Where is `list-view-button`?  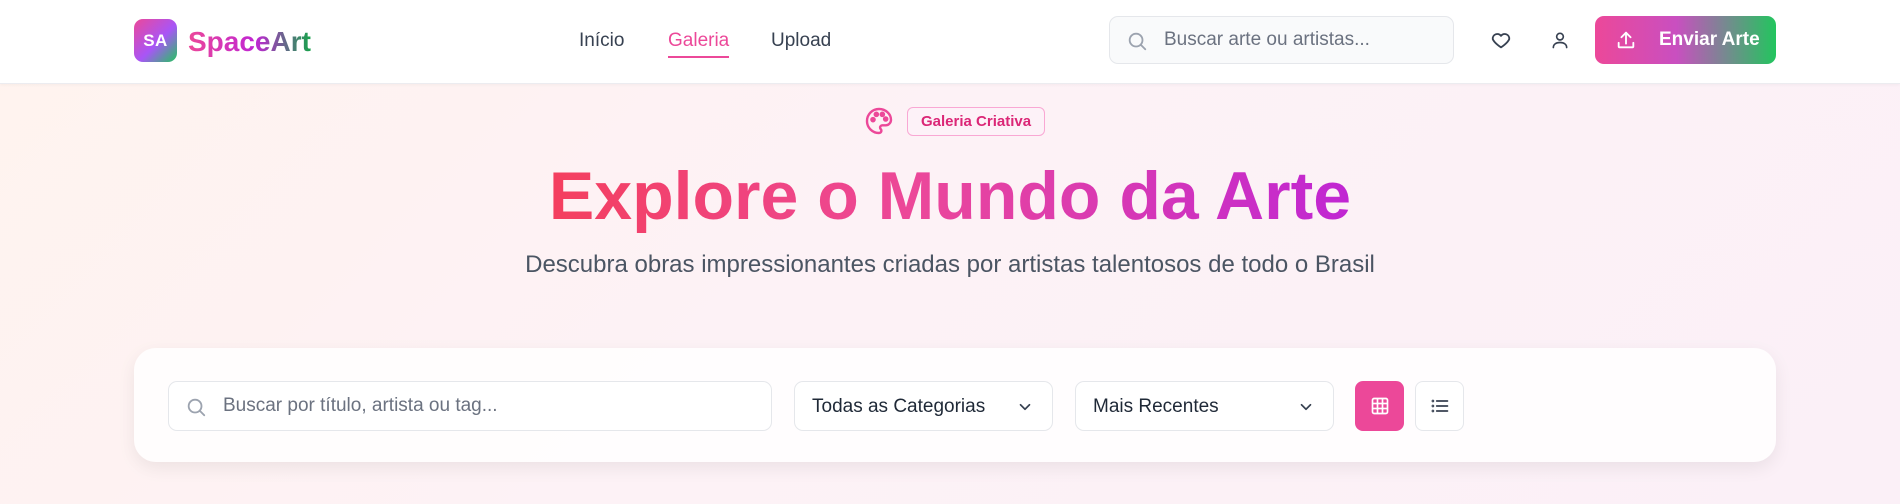 list-view-button is located at coordinates (1439, 406).